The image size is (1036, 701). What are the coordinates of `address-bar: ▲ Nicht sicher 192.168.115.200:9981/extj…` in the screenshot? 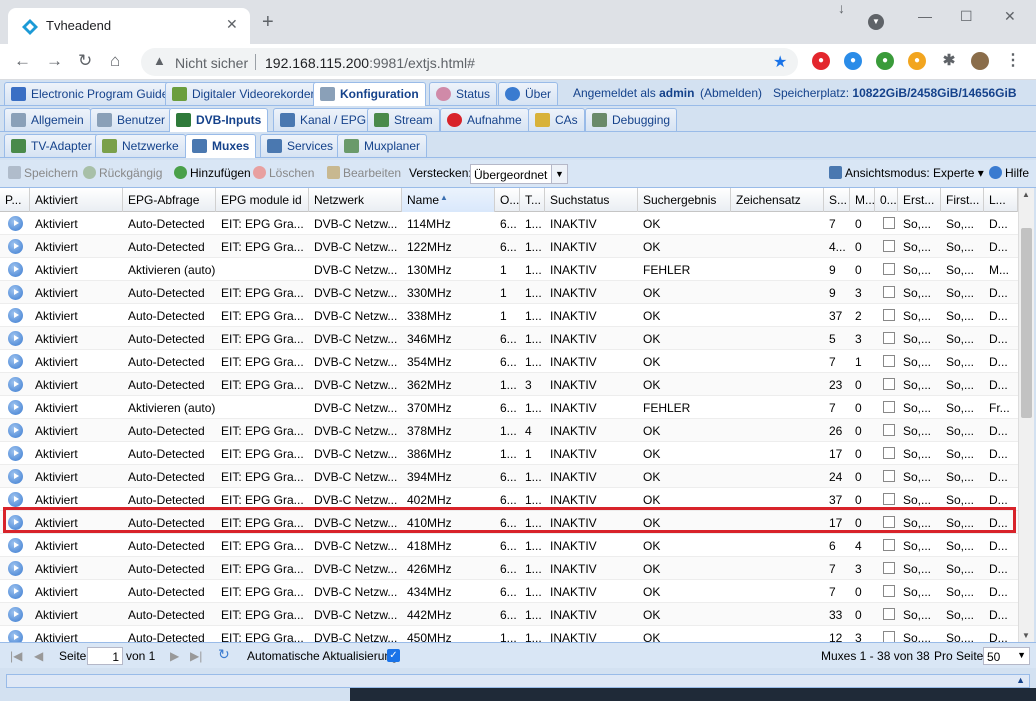 It's located at (469, 62).